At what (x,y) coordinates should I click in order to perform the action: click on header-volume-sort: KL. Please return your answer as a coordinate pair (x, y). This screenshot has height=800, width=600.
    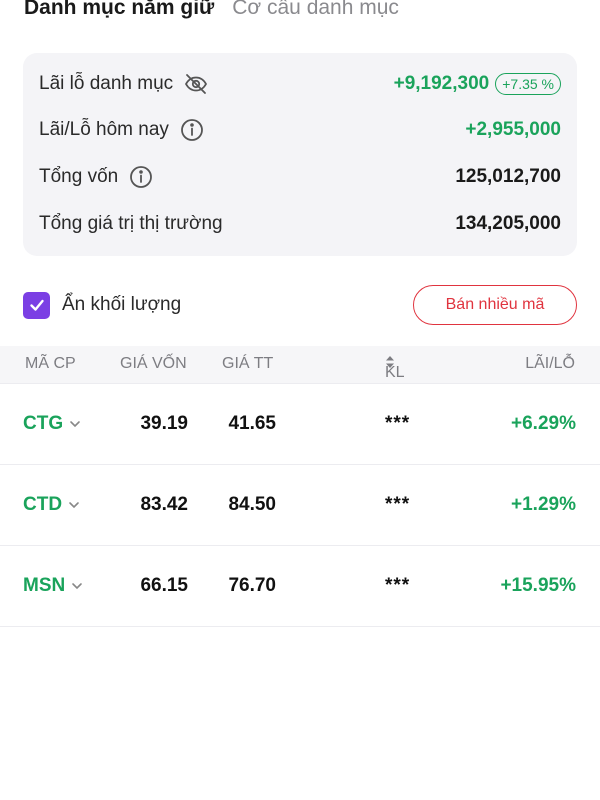
    Looking at the image, I should click on (395, 368).